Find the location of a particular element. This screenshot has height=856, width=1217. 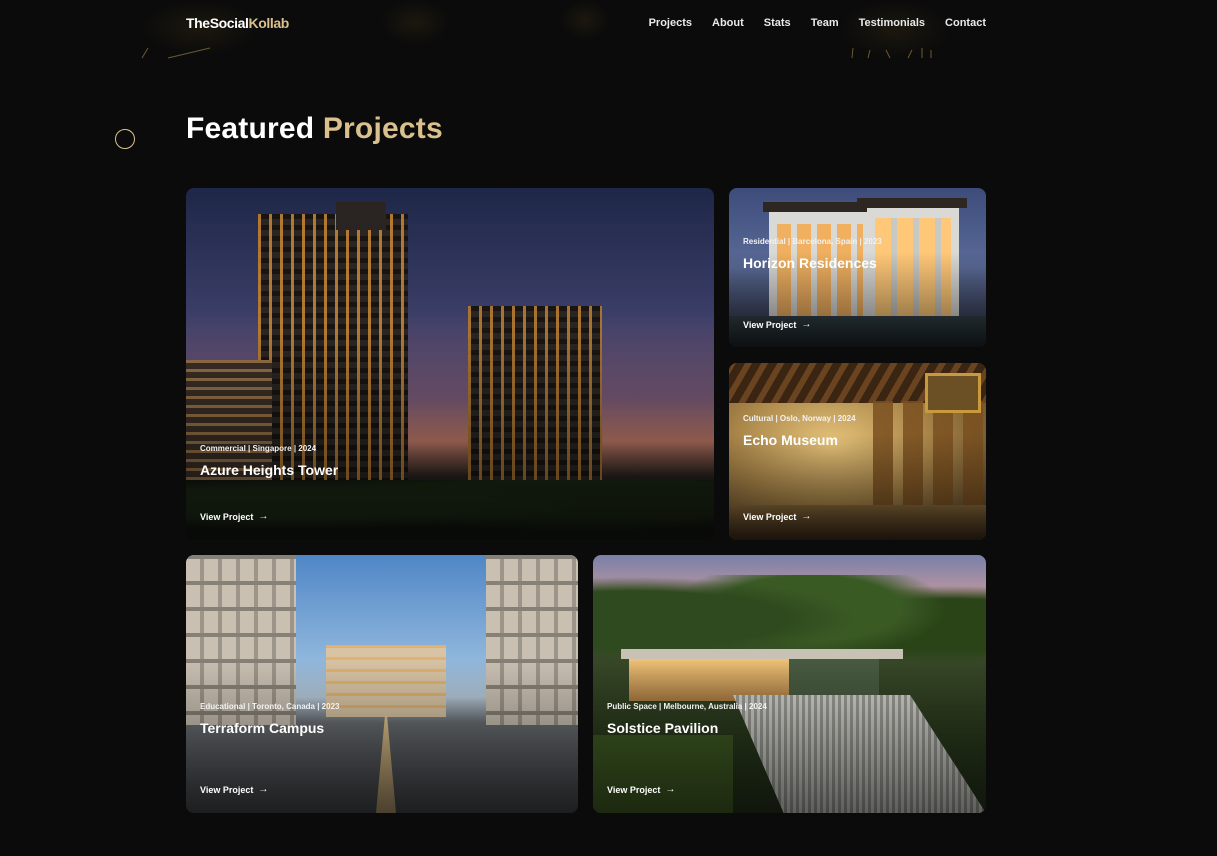

section-title: Featured Projects is located at coordinates (314, 129).